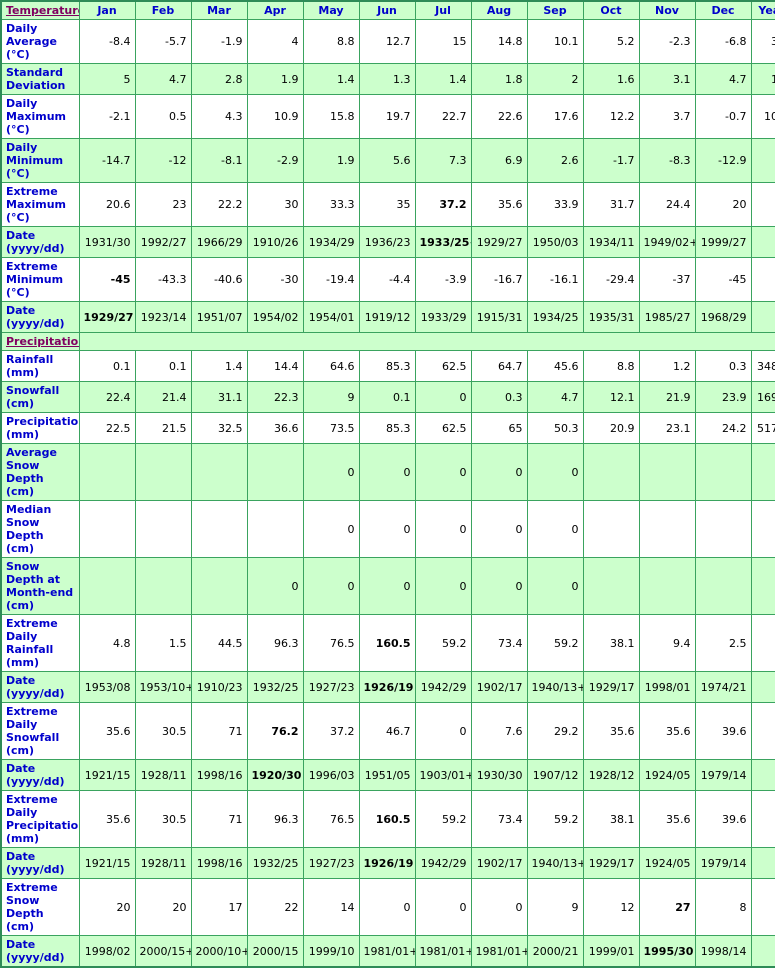  What do you see at coordinates (275, 160) in the screenshot?
I see `cell-apr: -2.9` at bounding box center [275, 160].